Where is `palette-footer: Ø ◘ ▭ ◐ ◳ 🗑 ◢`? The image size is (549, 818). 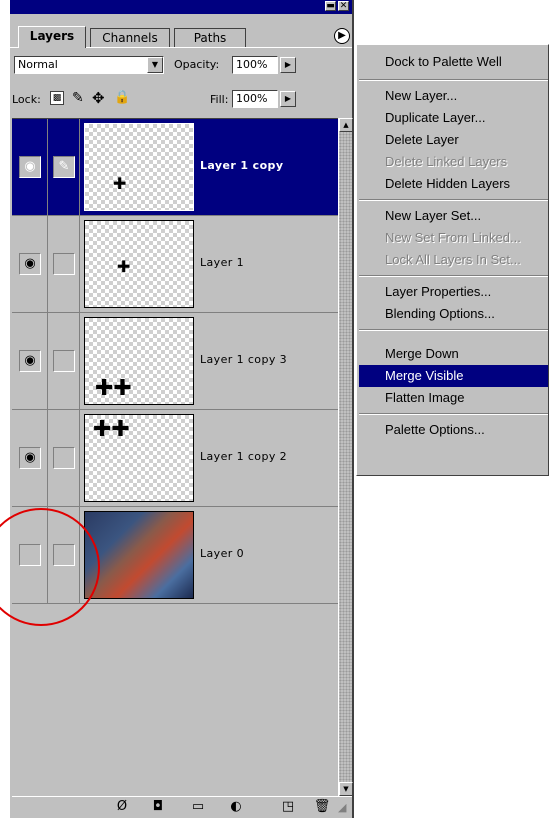
palette-footer: Ø ◘ ▭ ◐ ◳ 🗑 ◢ is located at coordinates (182, 807).